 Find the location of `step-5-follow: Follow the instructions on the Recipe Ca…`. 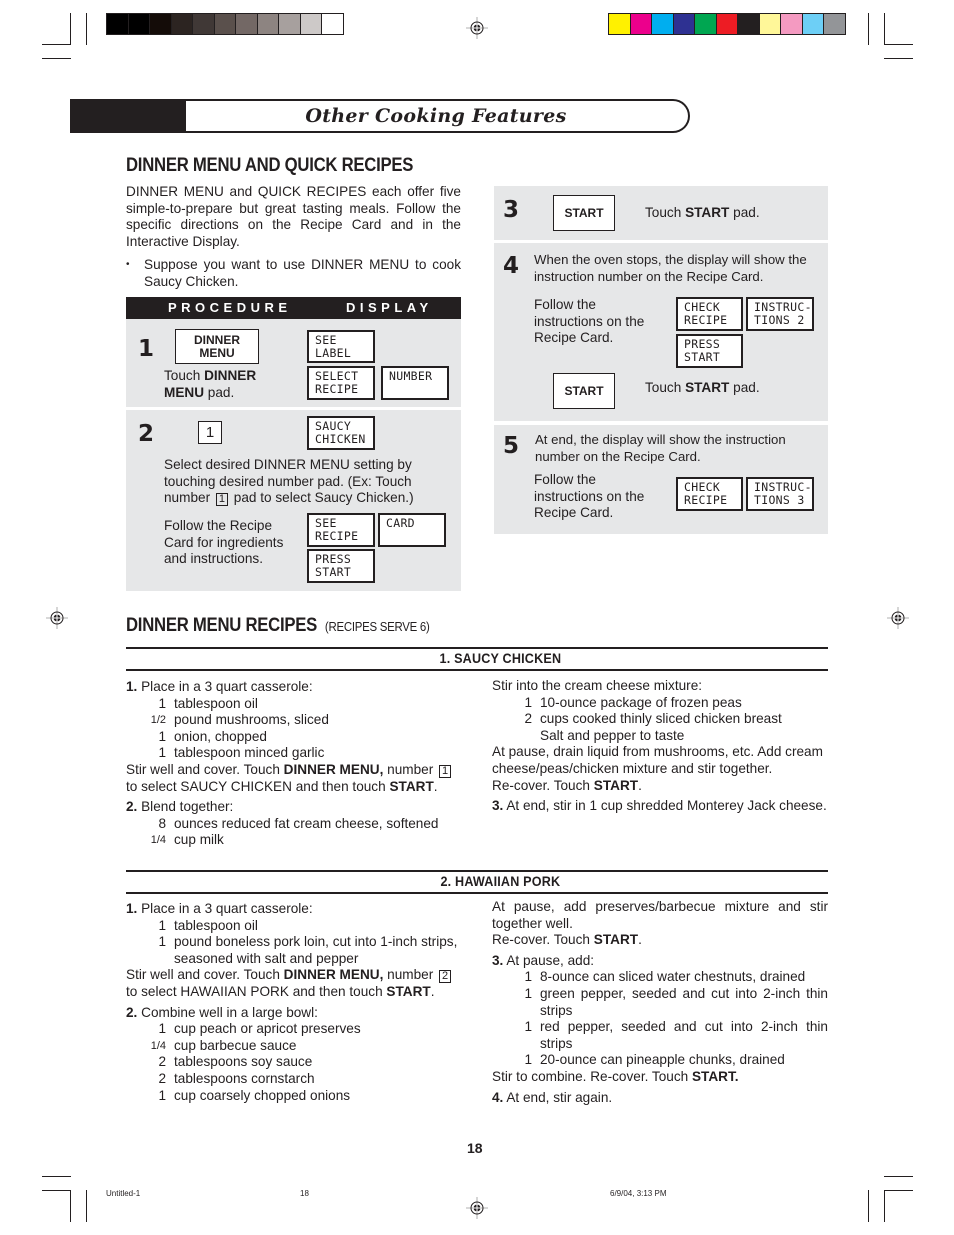

step-5-follow: Follow the instructions on the Recipe Ca… is located at coordinates (589, 496).